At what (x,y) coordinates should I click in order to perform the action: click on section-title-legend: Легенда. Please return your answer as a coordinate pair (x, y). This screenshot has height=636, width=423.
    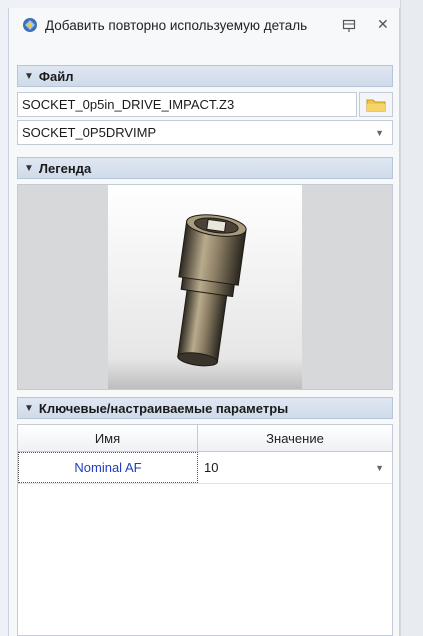
    Looking at the image, I should click on (65, 168).